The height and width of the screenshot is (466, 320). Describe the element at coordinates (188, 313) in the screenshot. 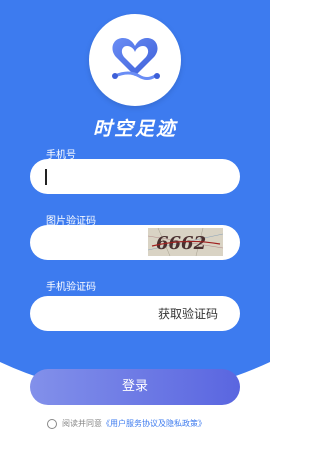

I see `get-sms-code-button: 获取验证码` at that location.